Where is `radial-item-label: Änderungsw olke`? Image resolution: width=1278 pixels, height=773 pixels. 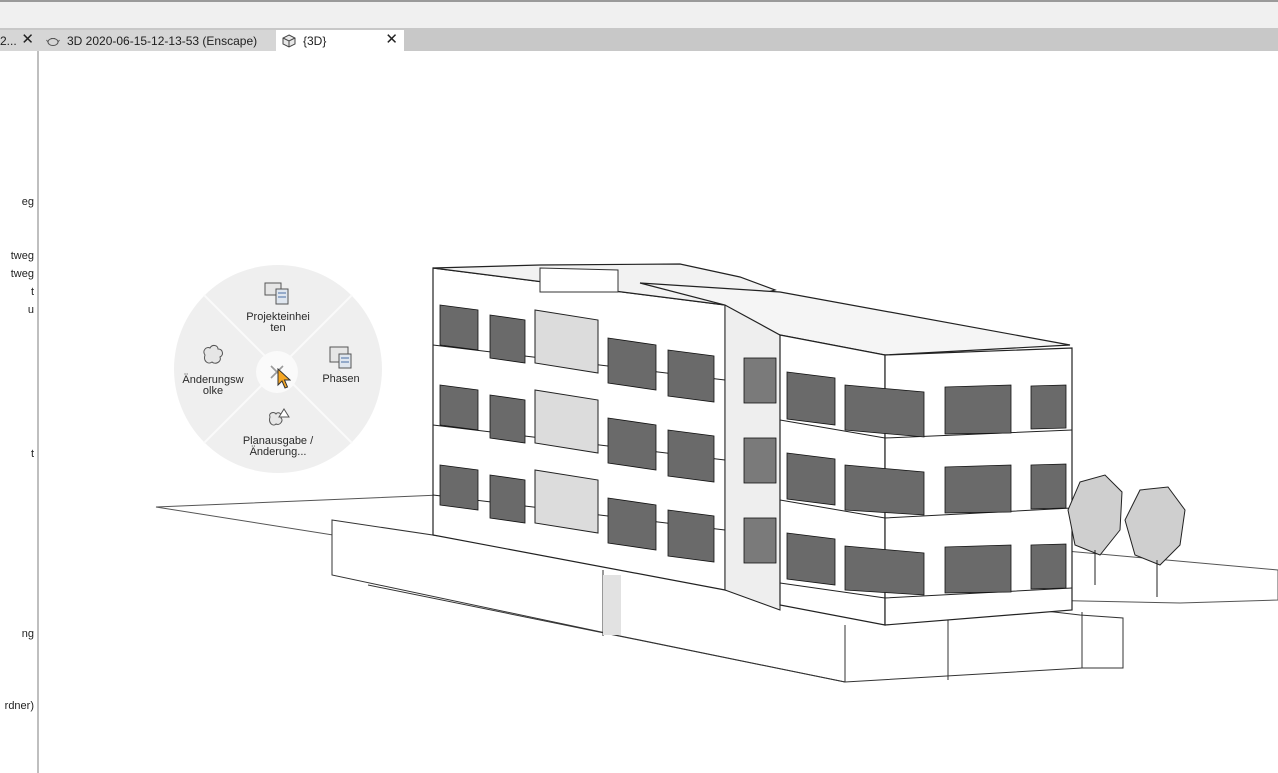 radial-item-label: Änderungsw olke is located at coordinates (213, 385).